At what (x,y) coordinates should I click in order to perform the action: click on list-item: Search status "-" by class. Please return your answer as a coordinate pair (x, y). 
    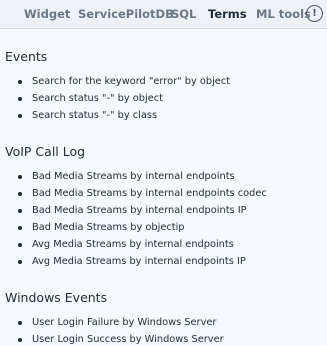
    Looking at the image, I should click on (170, 115).